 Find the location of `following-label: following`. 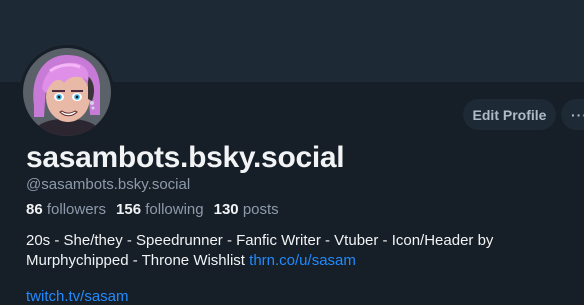

following-label: following is located at coordinates (174, 209).